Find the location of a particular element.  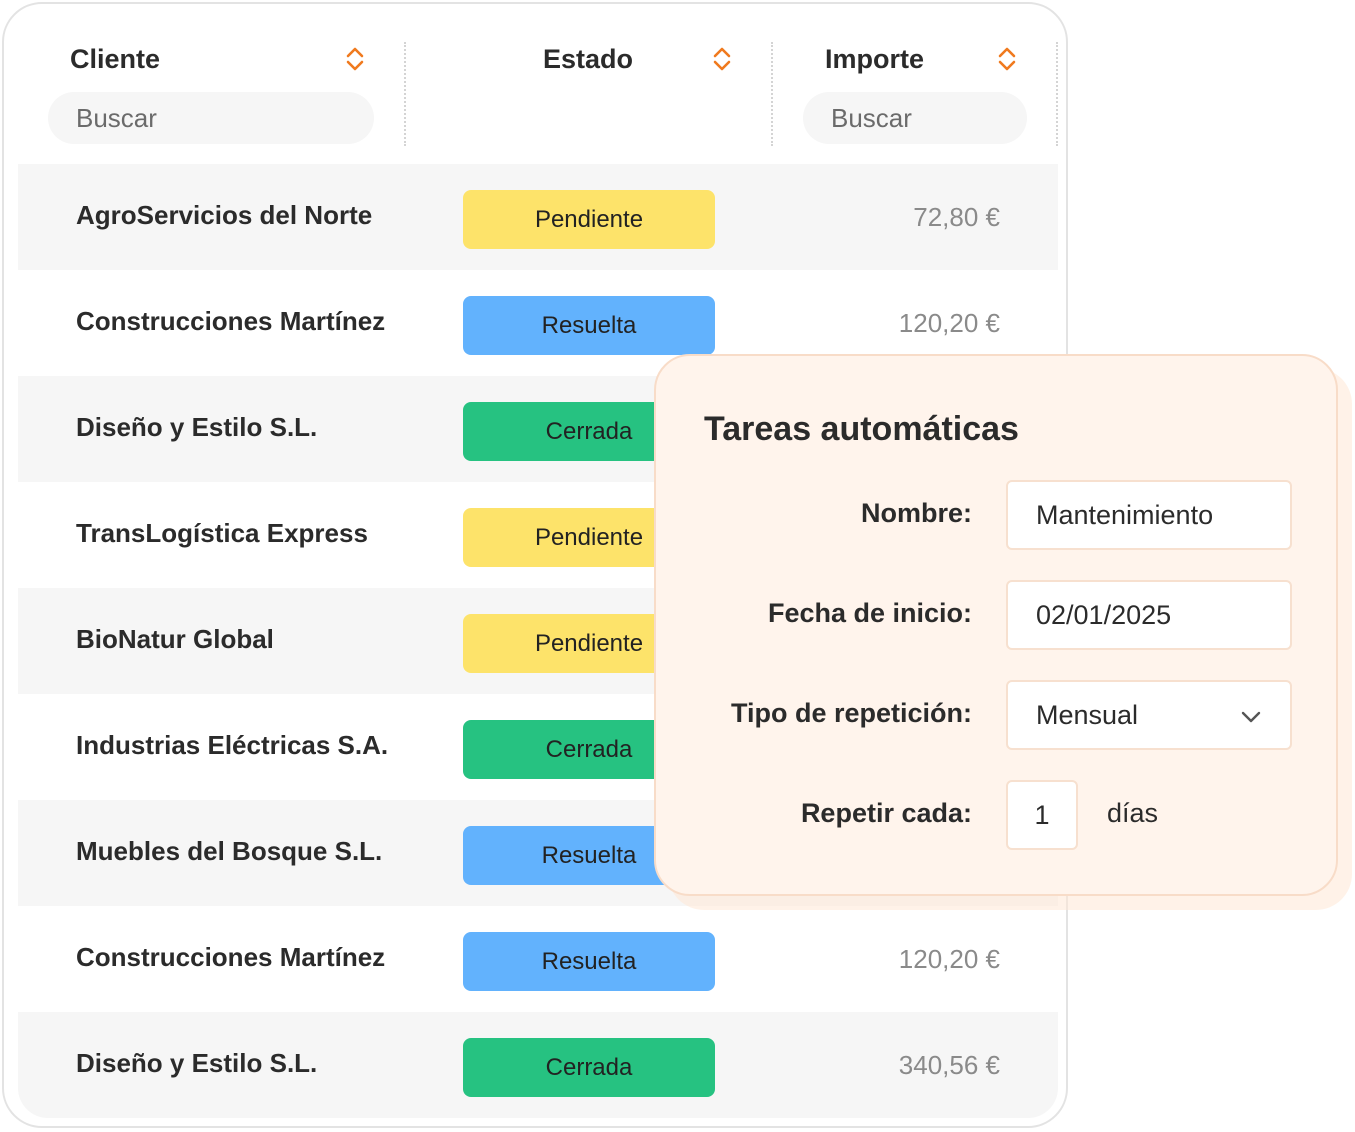

start-date-field: 02/01/2025 is located at coordinates (1149, 615).